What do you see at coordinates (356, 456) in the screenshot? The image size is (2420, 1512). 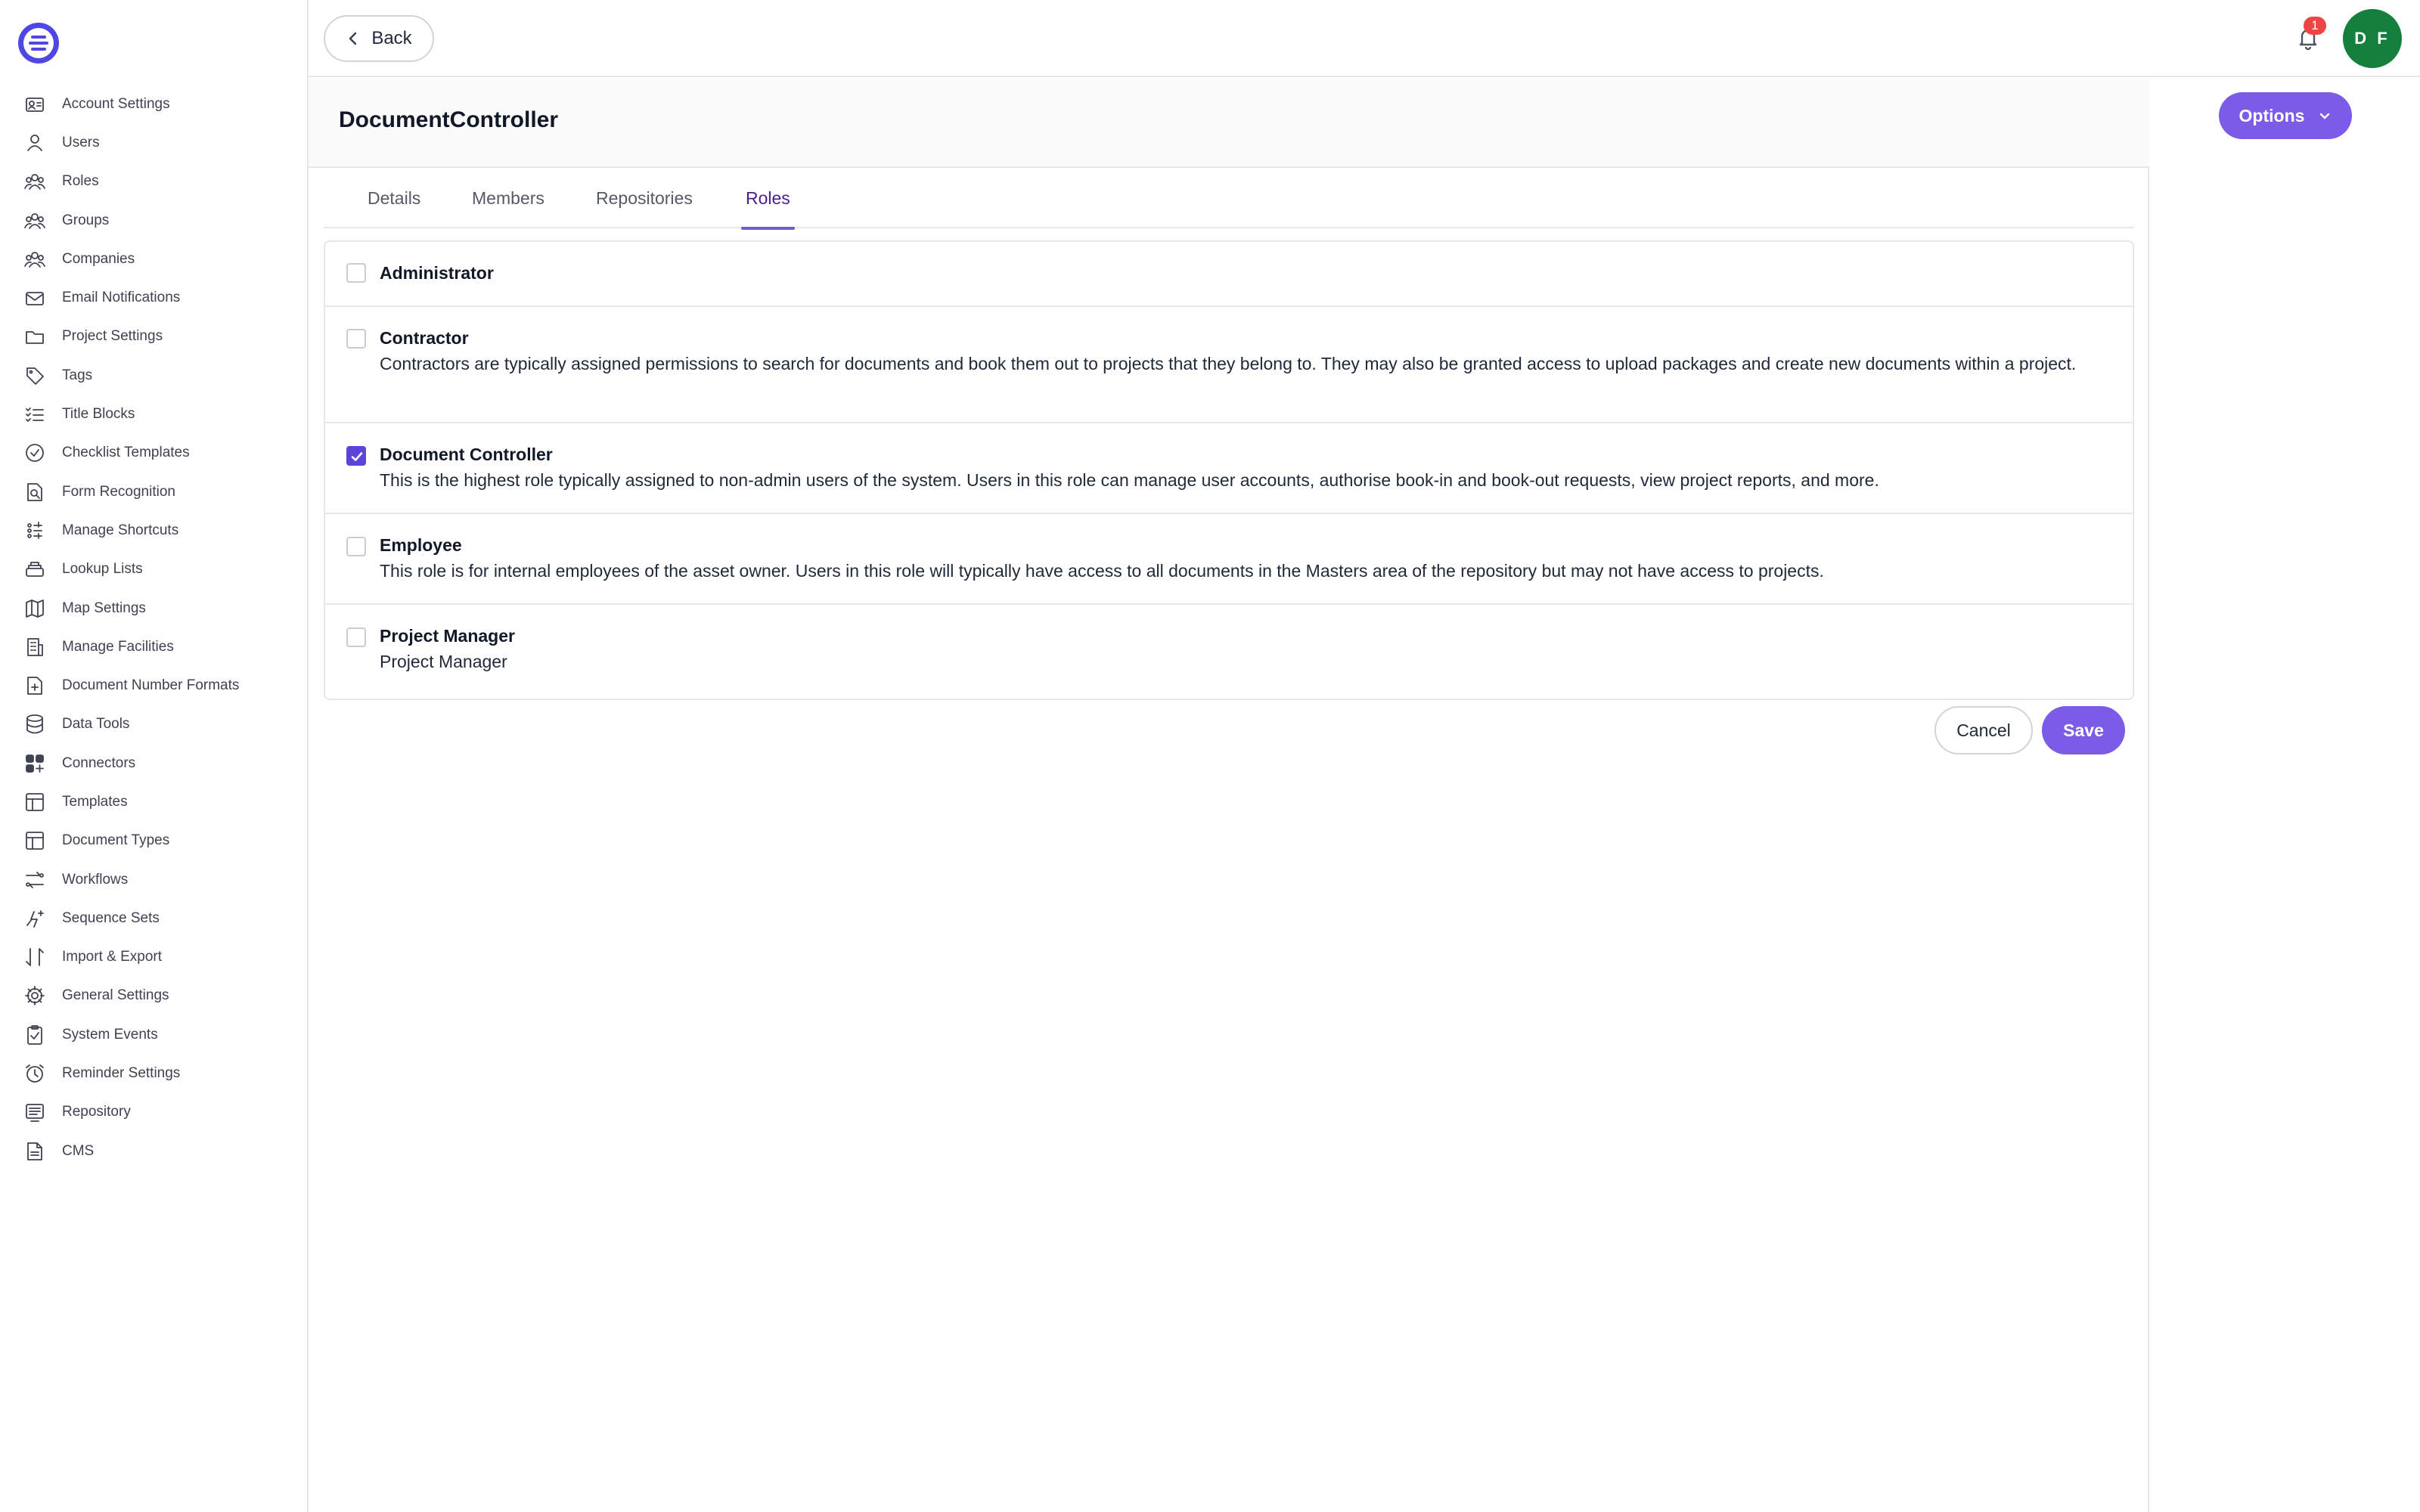 I see `role-checkbox-document-controller` at bounding box center [356, 456].